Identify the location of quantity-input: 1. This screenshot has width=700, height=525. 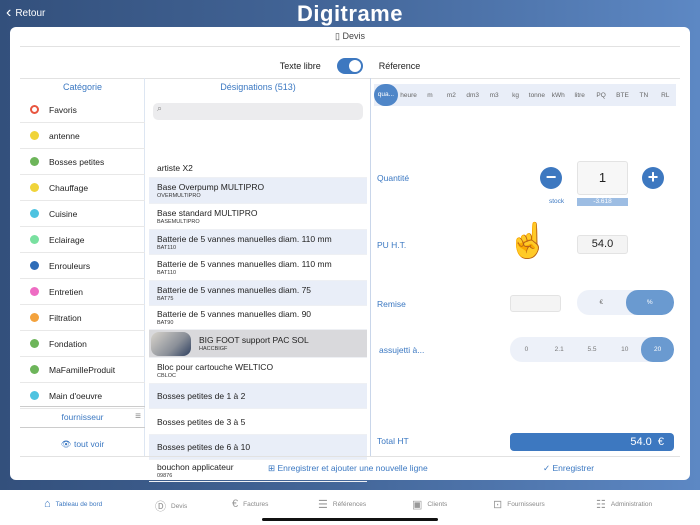
(602, 178).